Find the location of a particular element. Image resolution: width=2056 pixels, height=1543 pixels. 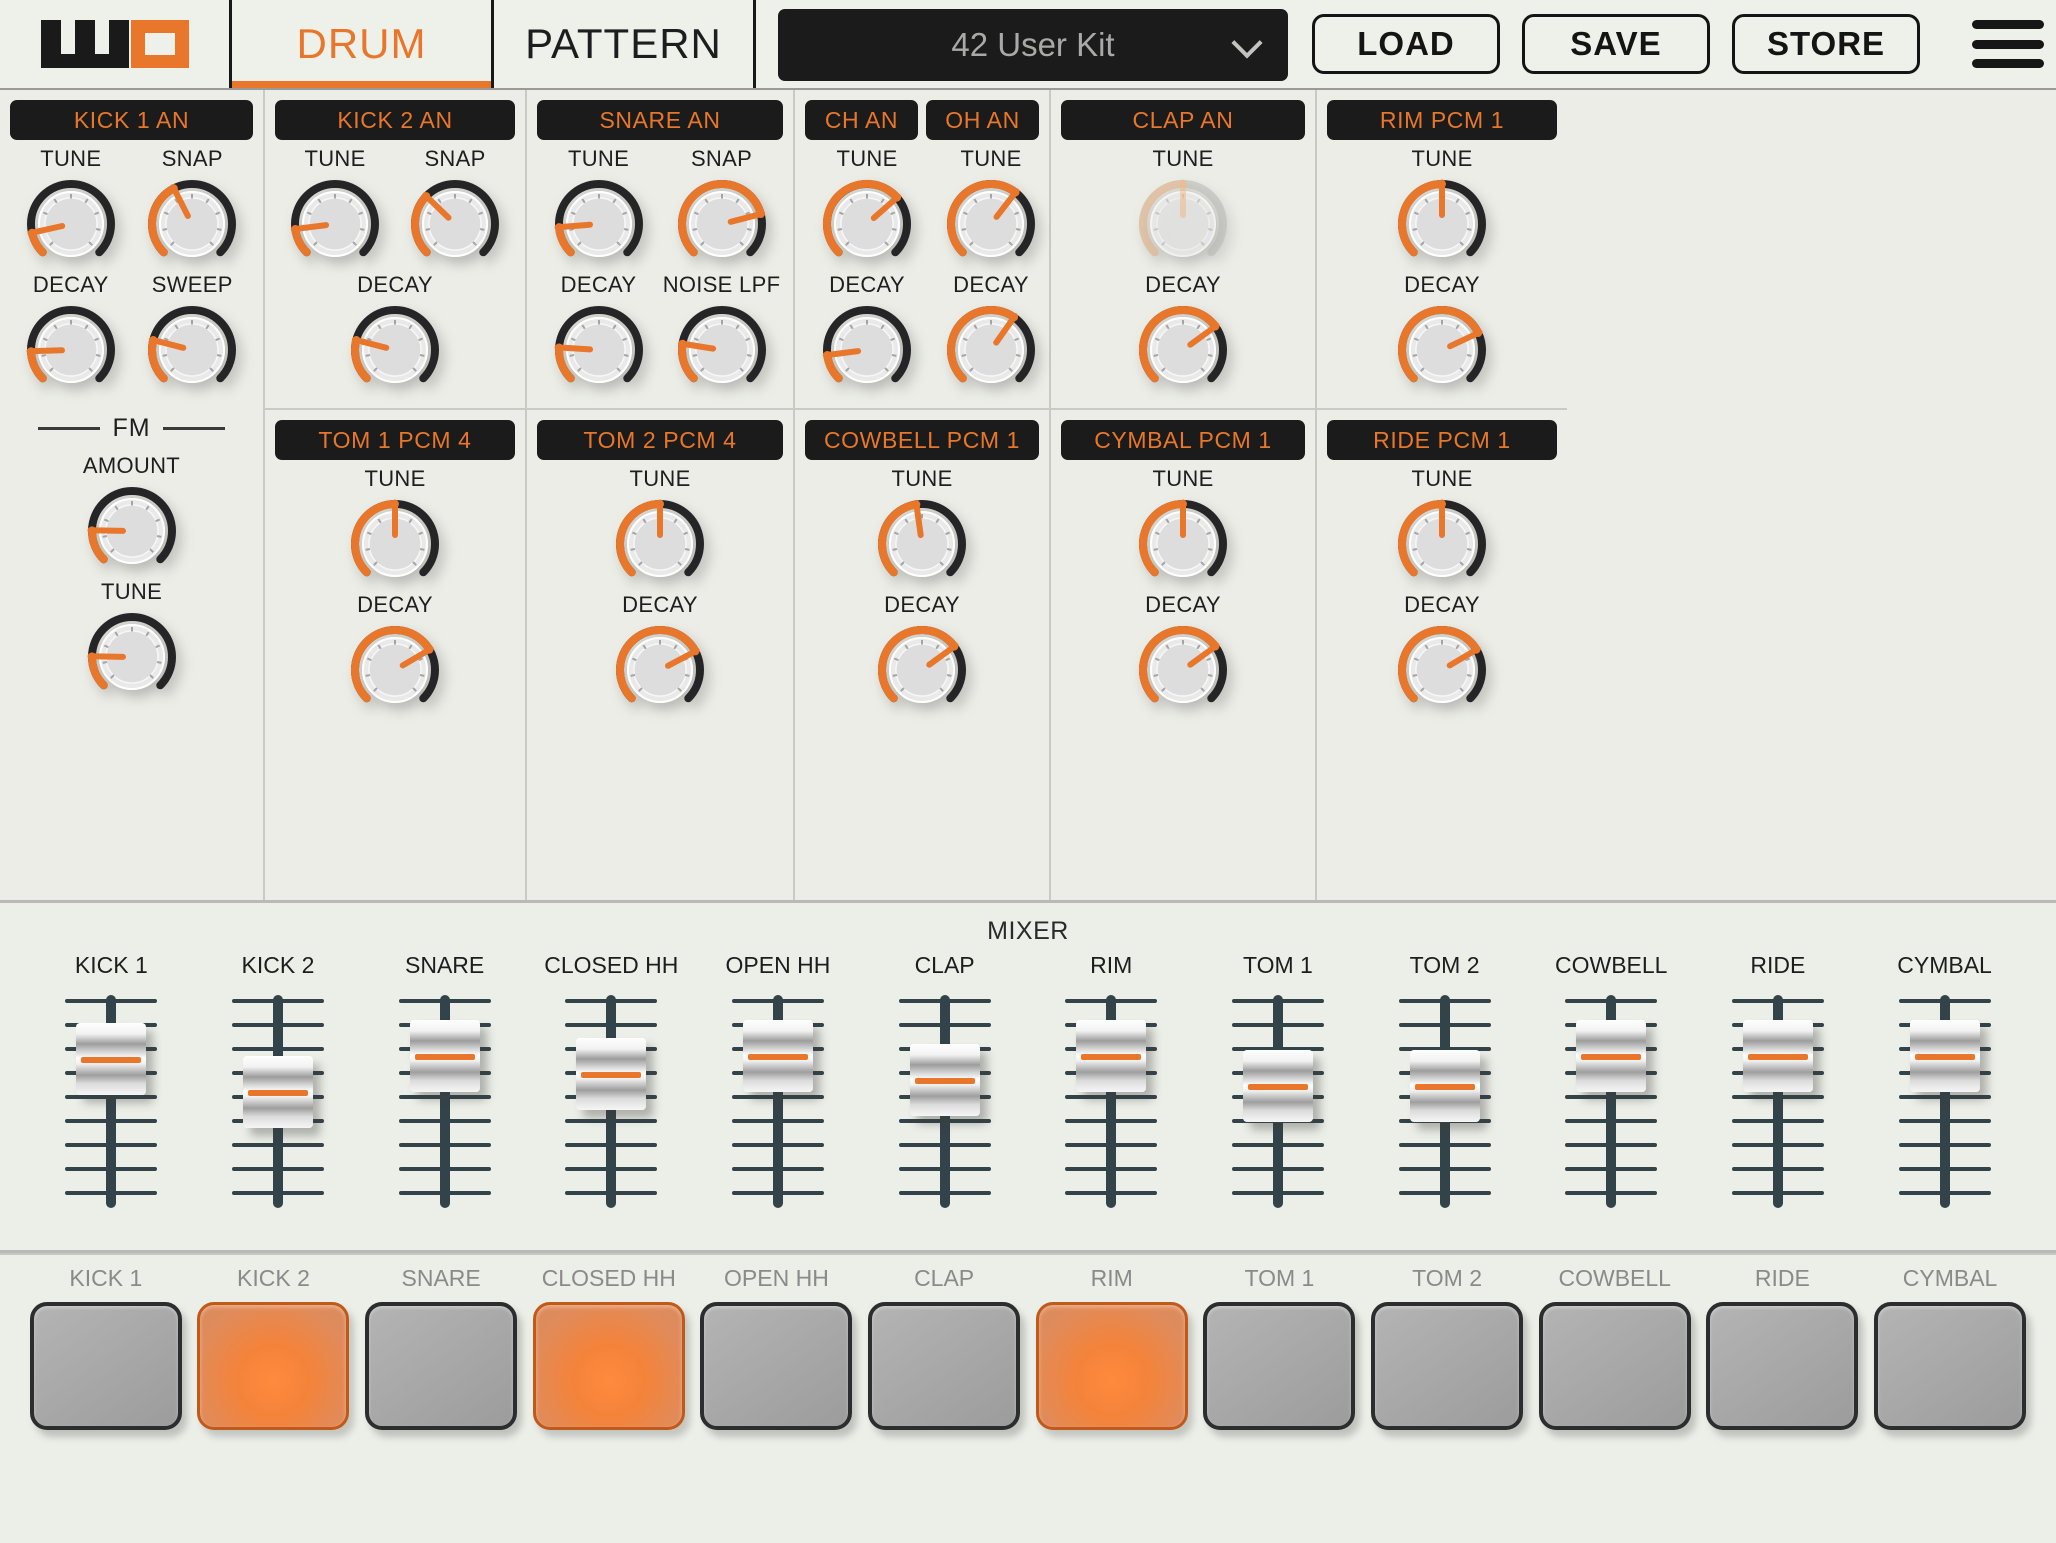

split-right: TUNE DECAY is located at coordinates (991, 272).